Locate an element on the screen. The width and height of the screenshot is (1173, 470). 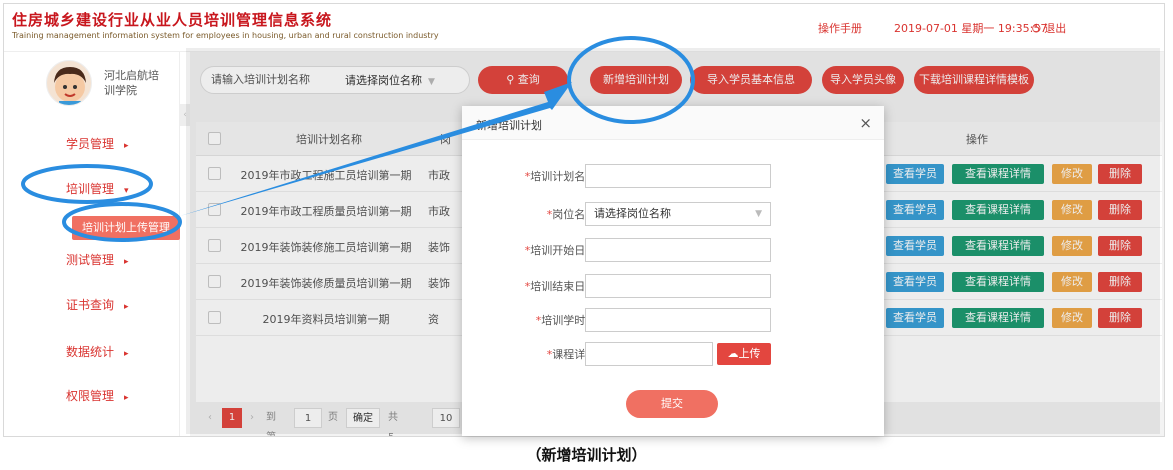
start-date-label: *培训开始日期: is located at coordinates (562, 250).